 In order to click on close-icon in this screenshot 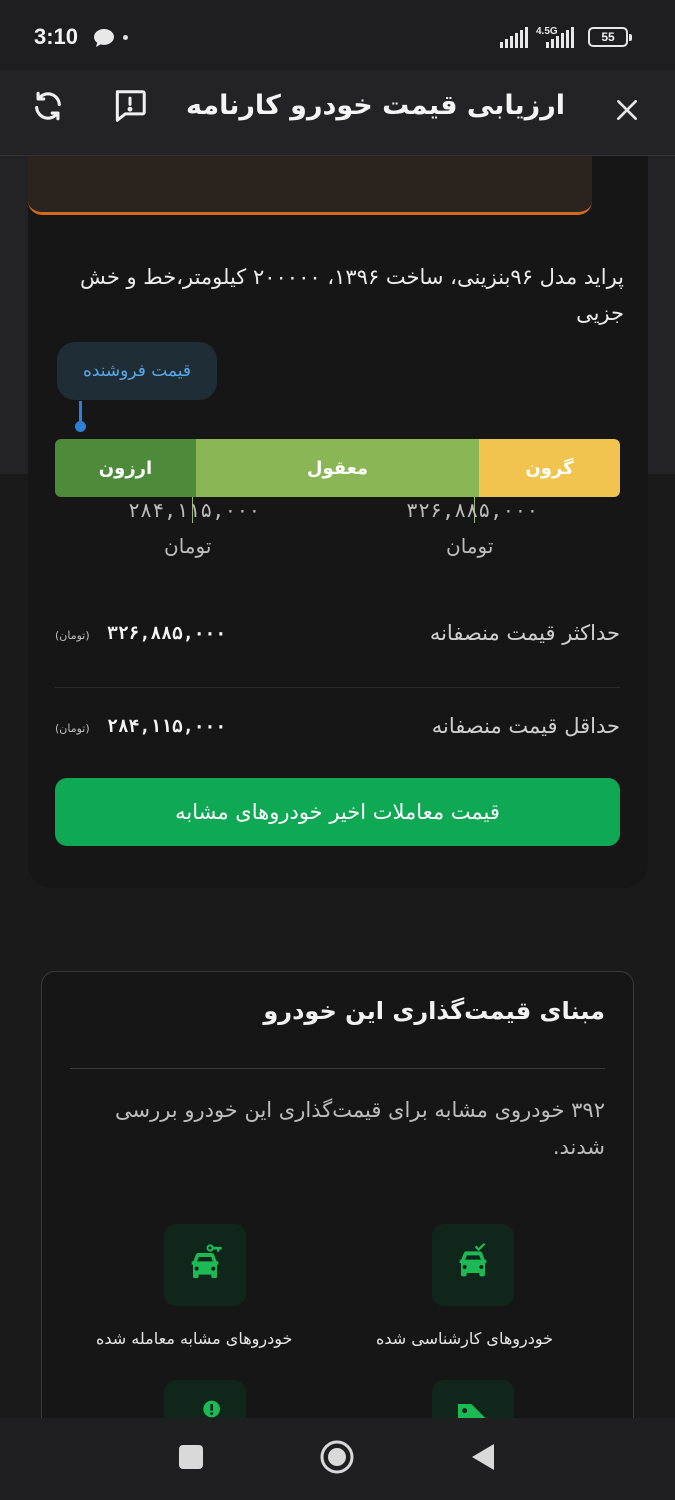, I will do `click(627, 112)`.